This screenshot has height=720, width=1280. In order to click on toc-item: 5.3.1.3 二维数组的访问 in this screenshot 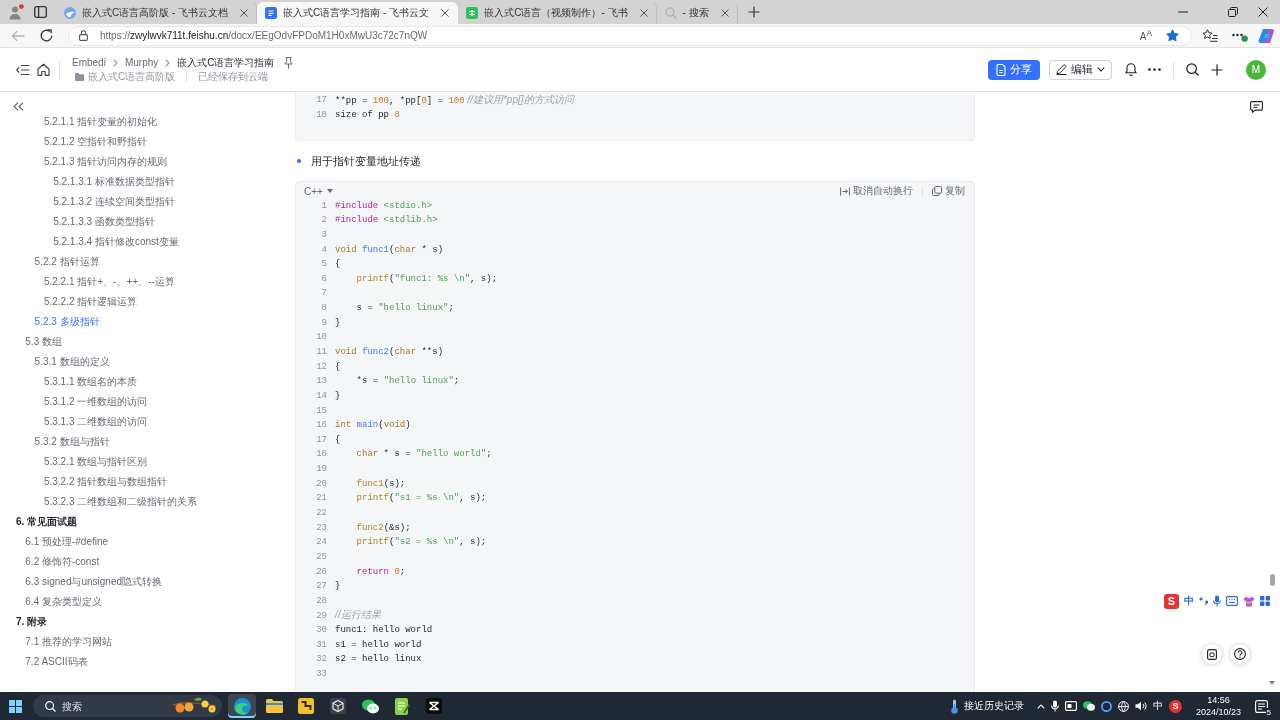, I will do `click(95, 421)`.